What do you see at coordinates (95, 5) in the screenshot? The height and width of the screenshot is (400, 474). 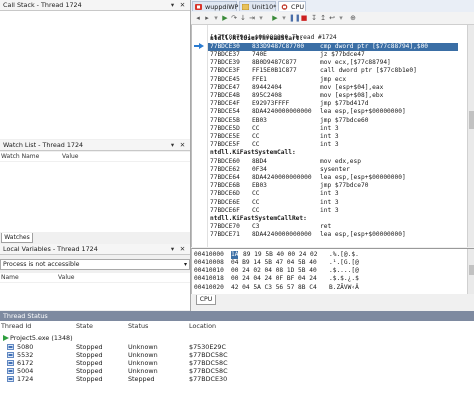 I see `call-stack-title-bar: Call Stack - Thread 1724 ▾ ✕` at bounding box center [95, 5].